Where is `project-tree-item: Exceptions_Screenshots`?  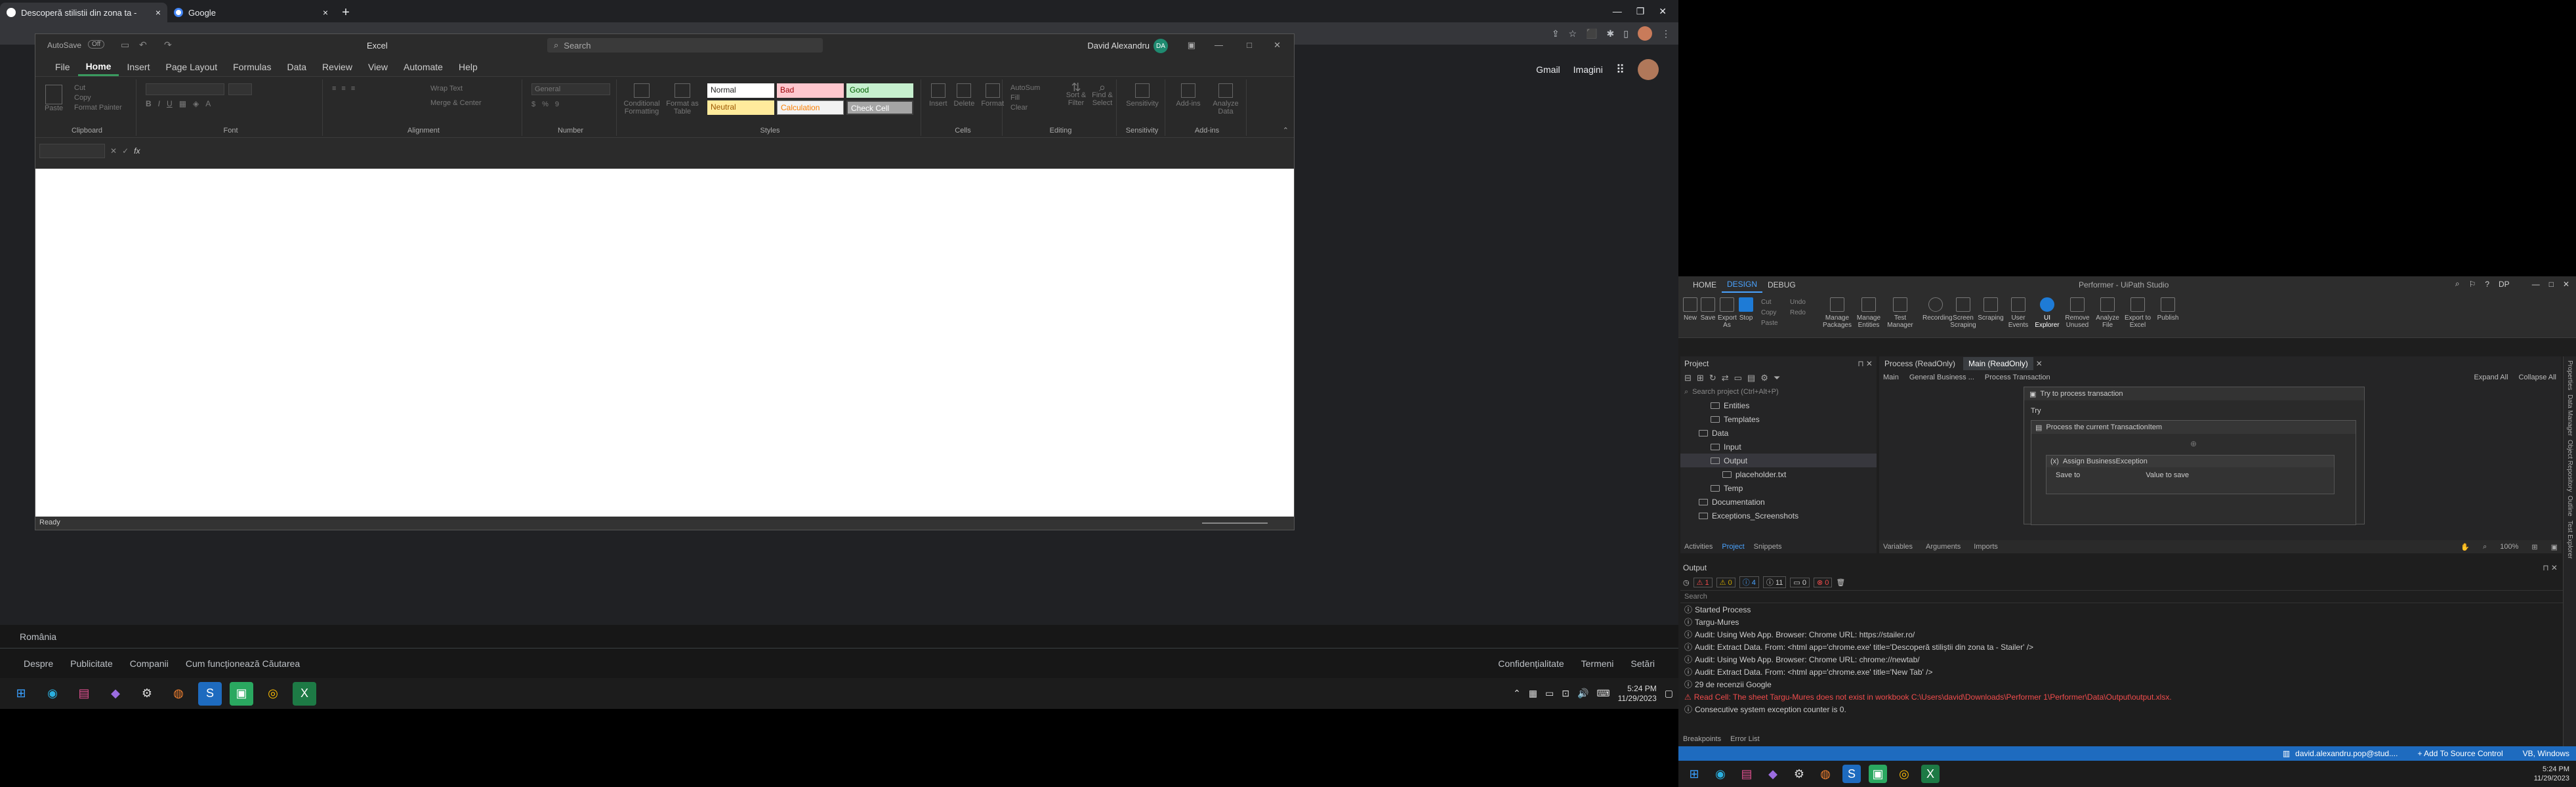
project-tree-item: Exceptions_Screenshots is located at coordinates (1778, 515).